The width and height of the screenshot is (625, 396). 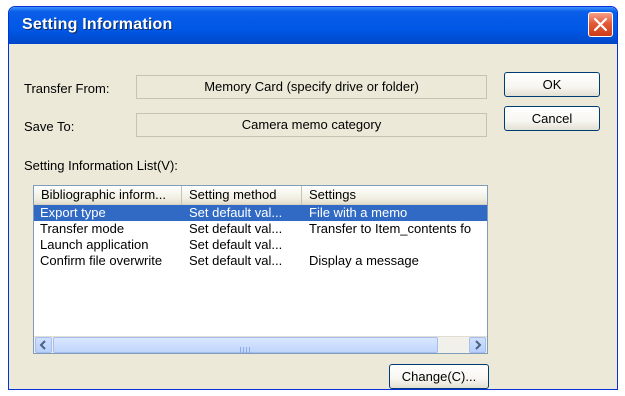 I want to click on scroll-right-arrow-icon, so click(x=478, y=345).